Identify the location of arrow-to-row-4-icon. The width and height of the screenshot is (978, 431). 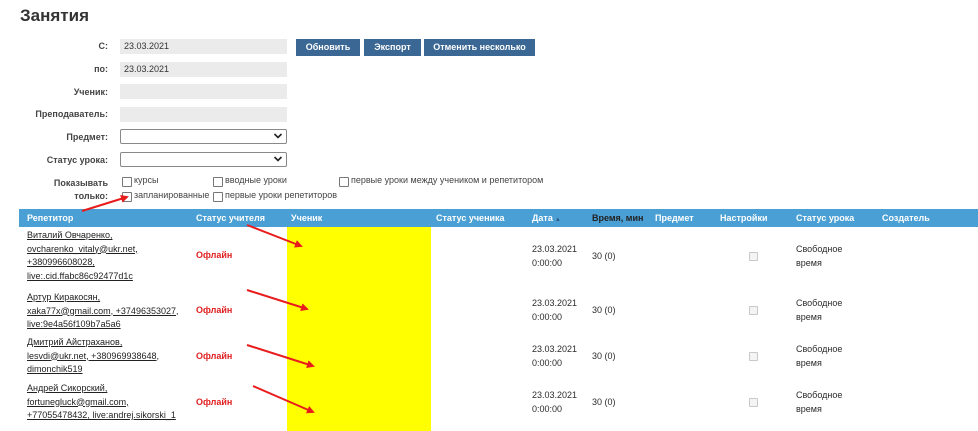
(283, 399).